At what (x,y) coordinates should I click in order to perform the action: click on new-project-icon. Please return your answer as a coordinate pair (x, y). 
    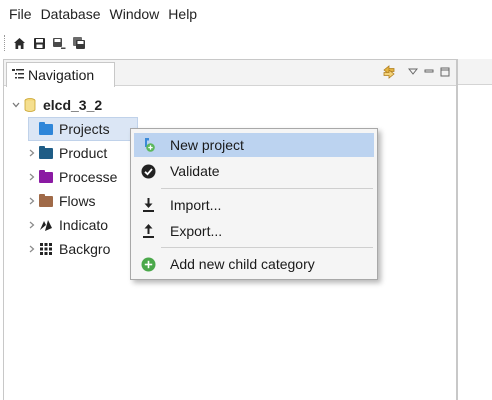
    Looking at the image, I should click on (148, 145).